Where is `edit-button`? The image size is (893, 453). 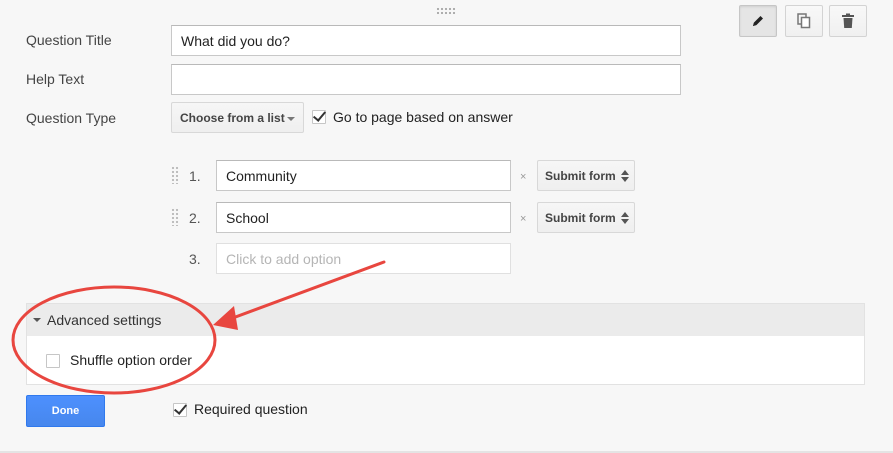
edit-button is located at coordinates (758, 21).